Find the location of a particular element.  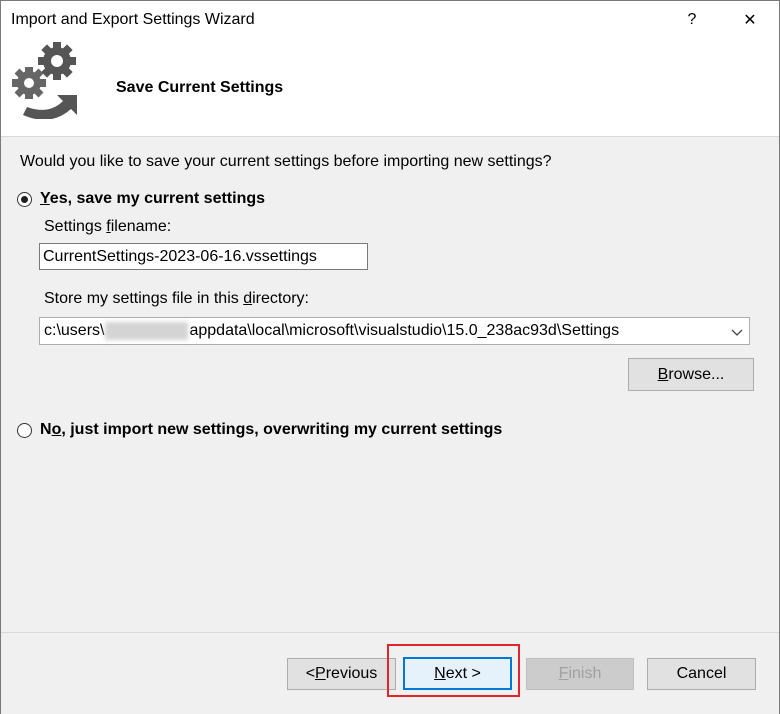

filename-input: CurrentSettings-2023-06-16.vssettings is located at coordinates (203, 256).